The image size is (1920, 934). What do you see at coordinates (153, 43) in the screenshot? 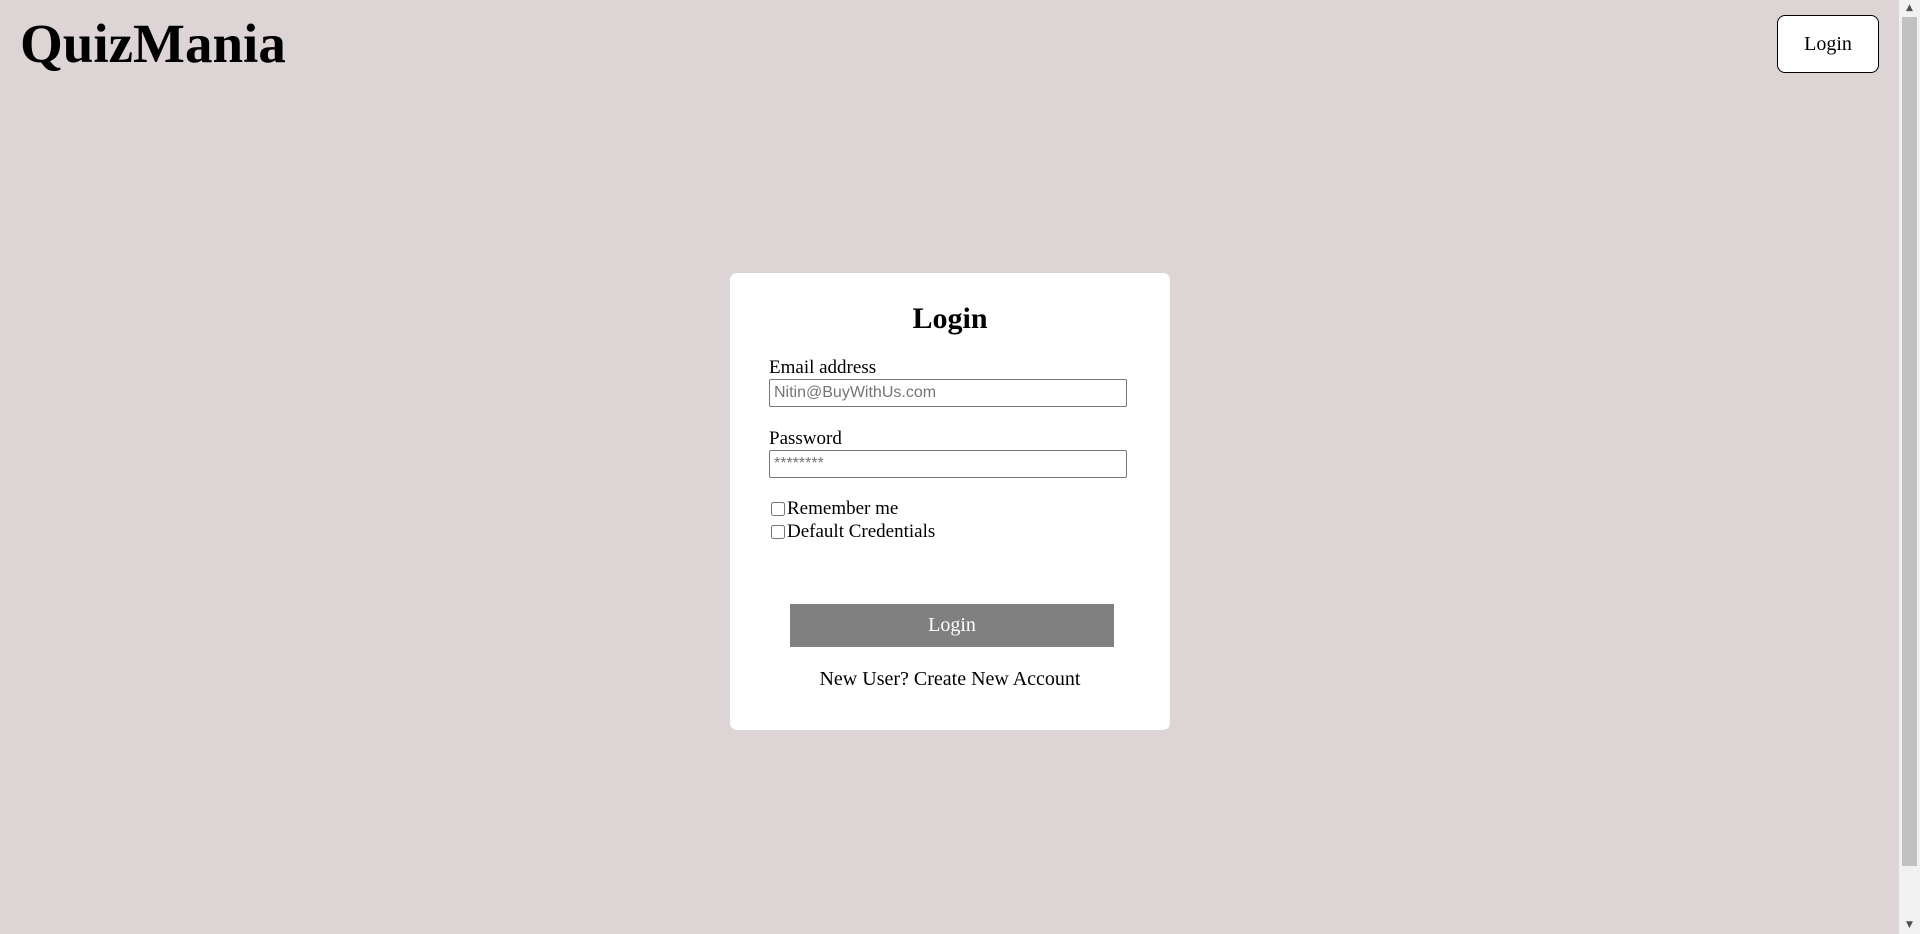
I see `app-title: QuizMania` at bounding box center [153, 43].